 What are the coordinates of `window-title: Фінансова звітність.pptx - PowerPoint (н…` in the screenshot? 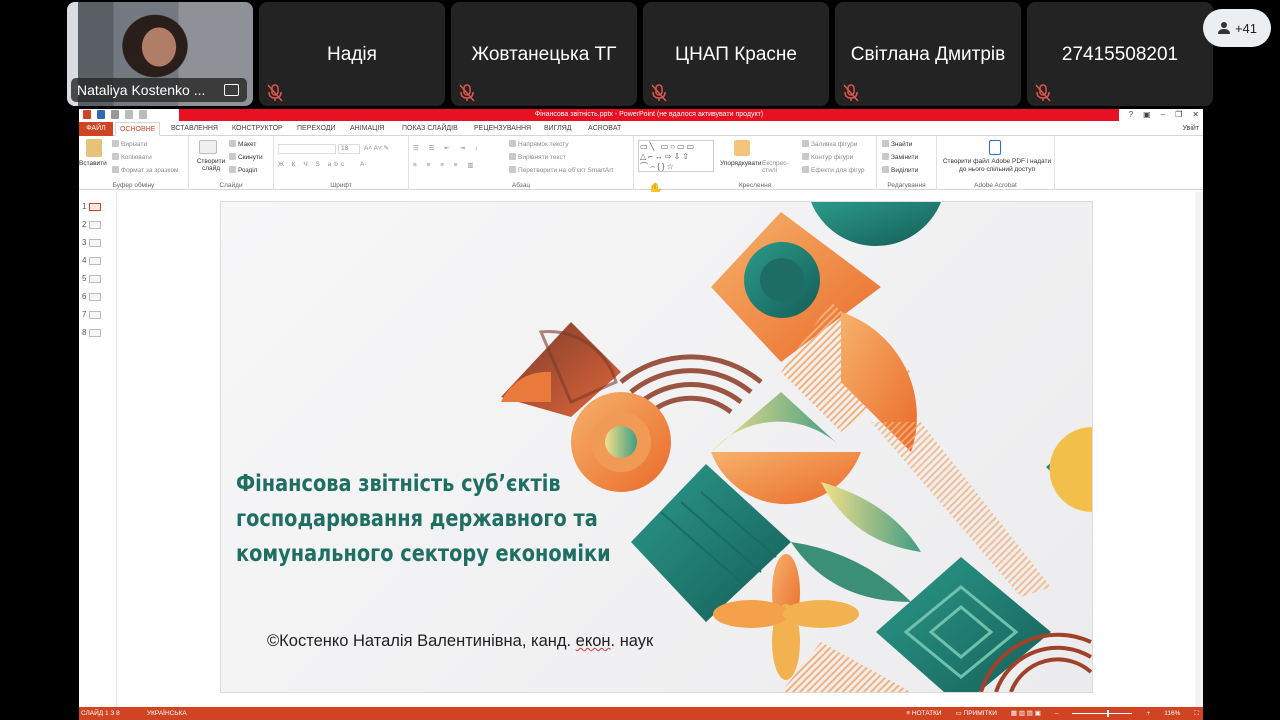 It's located at (649, 115).